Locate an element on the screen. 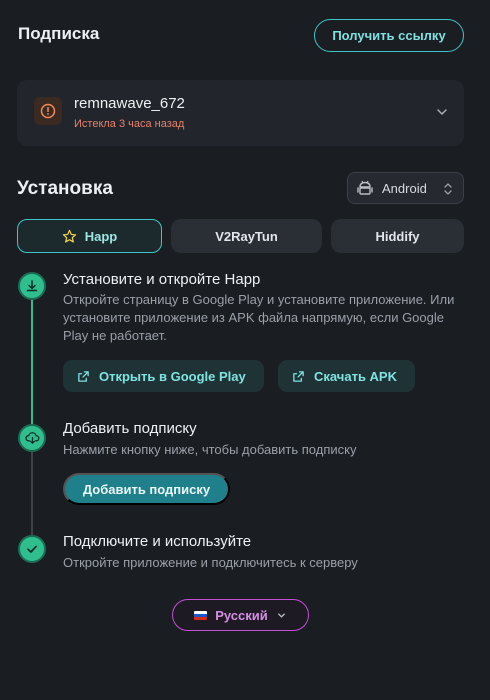  timeline-line-done is located at coordinates (32, 362).